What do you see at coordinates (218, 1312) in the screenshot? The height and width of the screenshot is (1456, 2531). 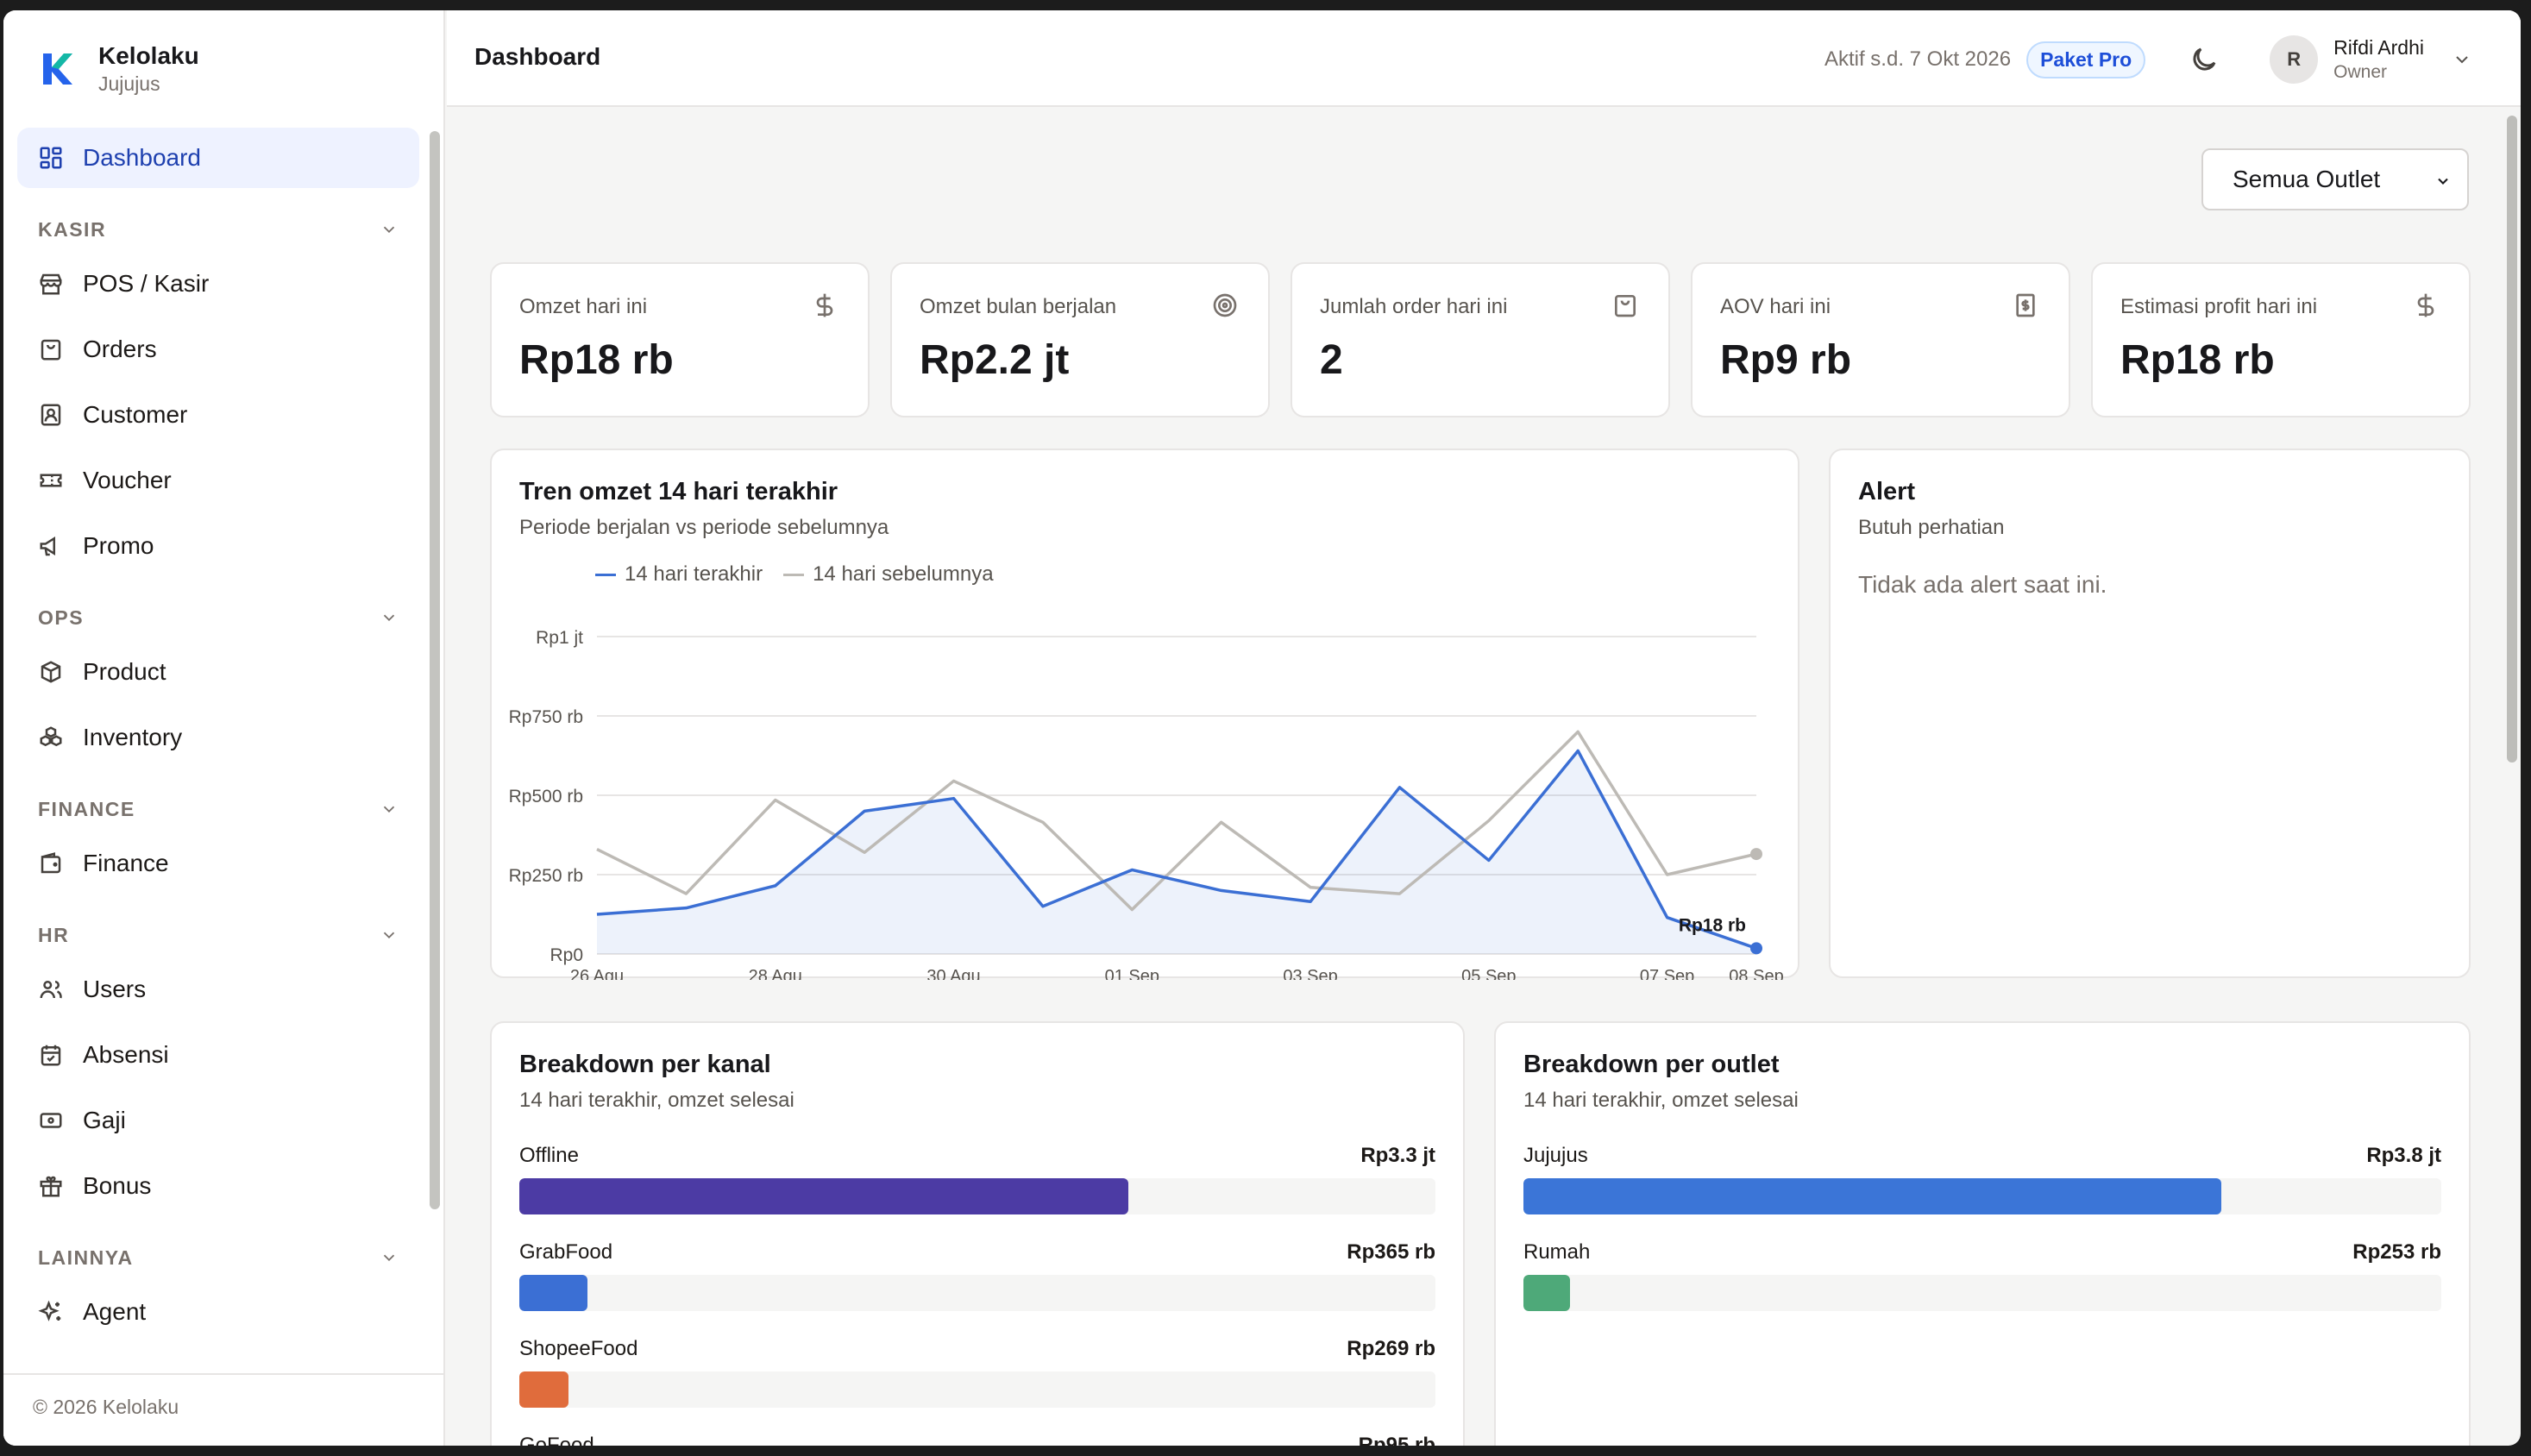 I see `sidebar-item-agent: Agent` at bounding box center [218, 1312].